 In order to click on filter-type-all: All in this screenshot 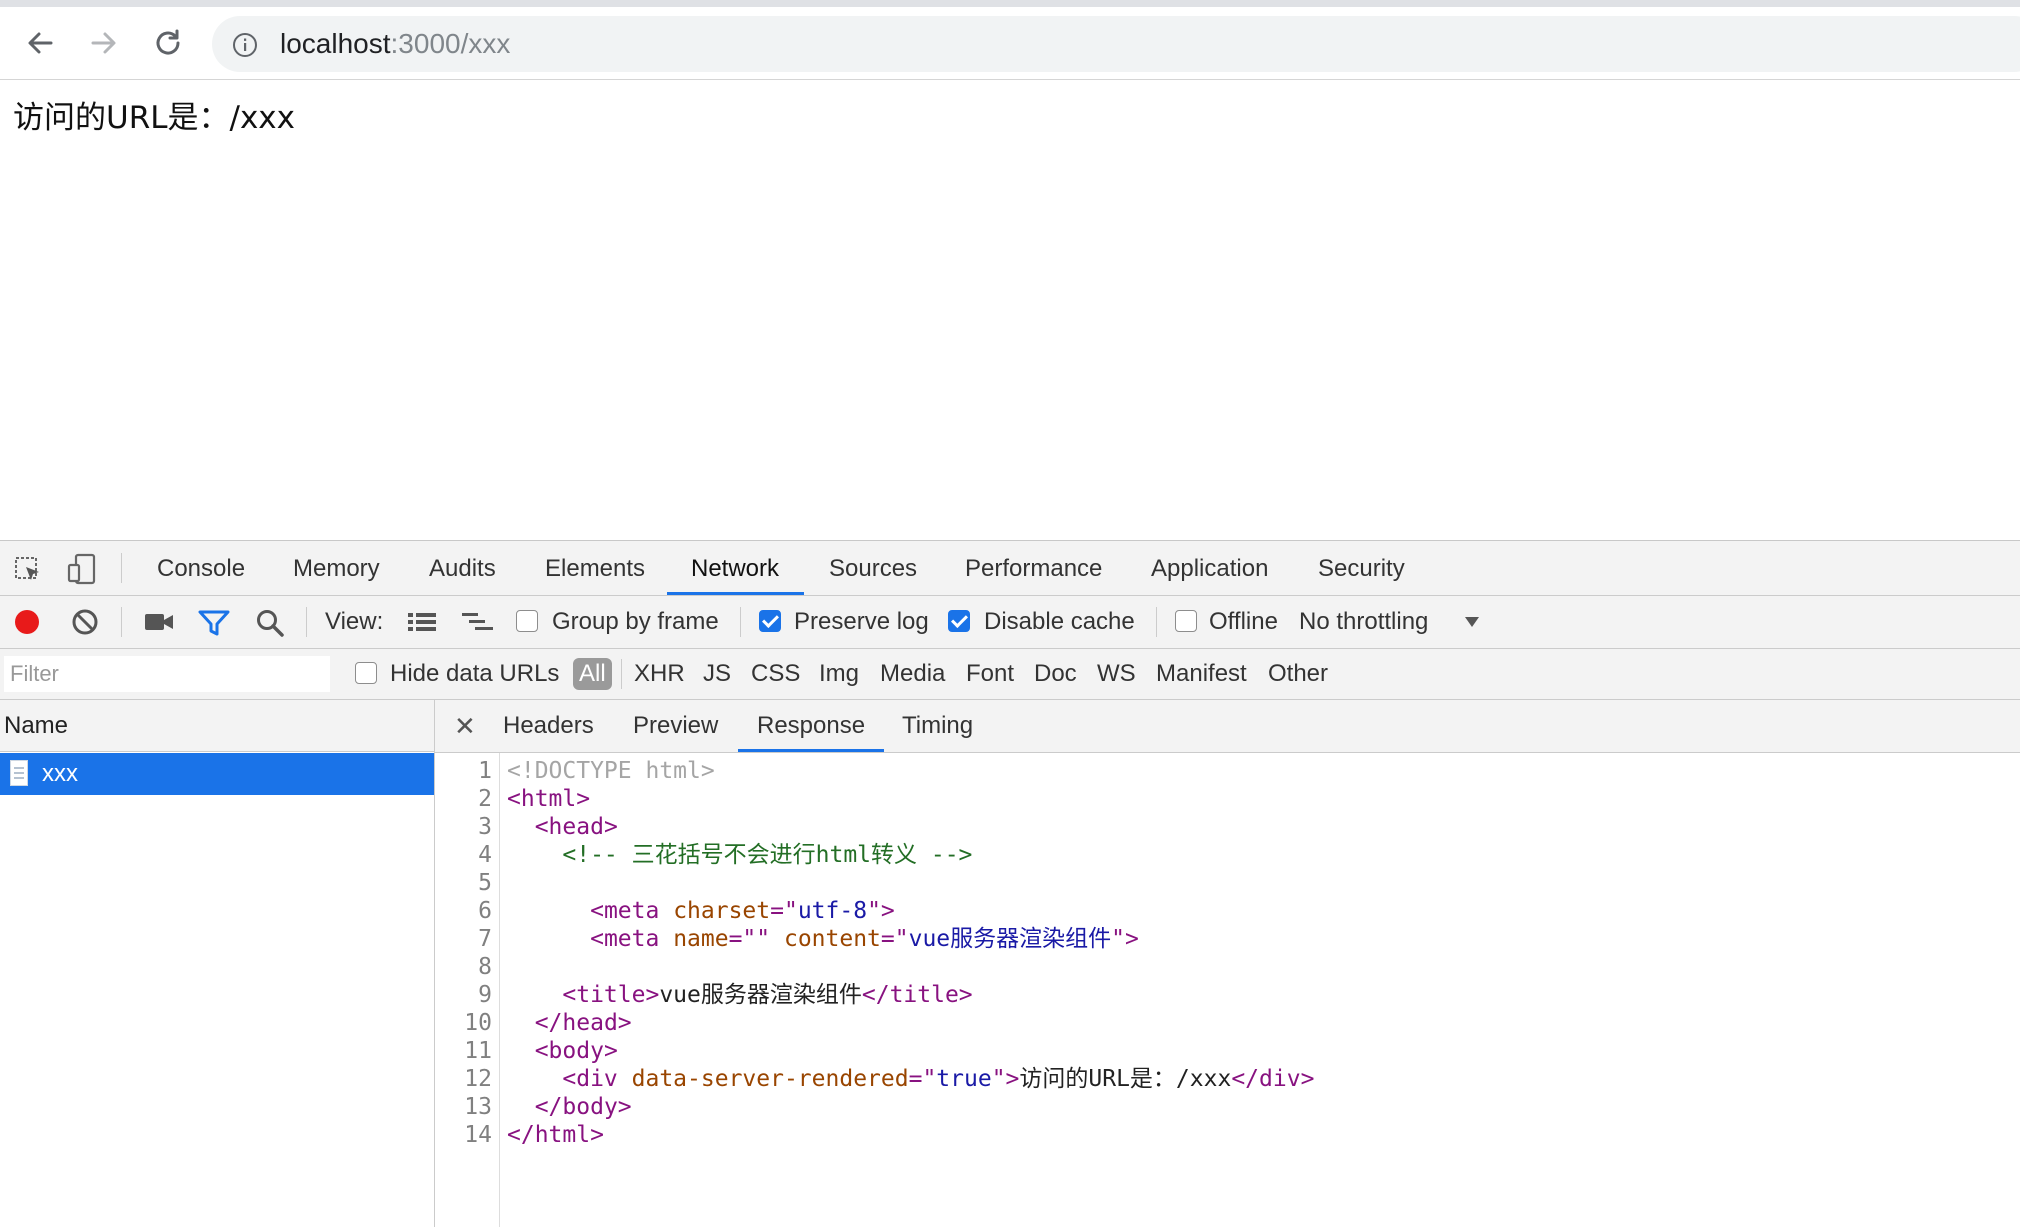, I will do `click(592, 674)`.